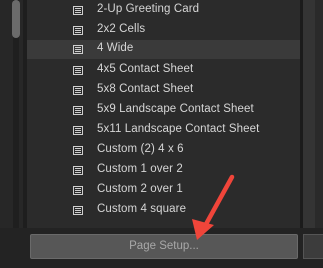 The width and height of the screenshot is (323, 268). What do you see at coordinates (178, 129) in the screenshot?
I see `list-item-label: 5x11 Landscape Contact Sheet` at bounding box center [178, 129].